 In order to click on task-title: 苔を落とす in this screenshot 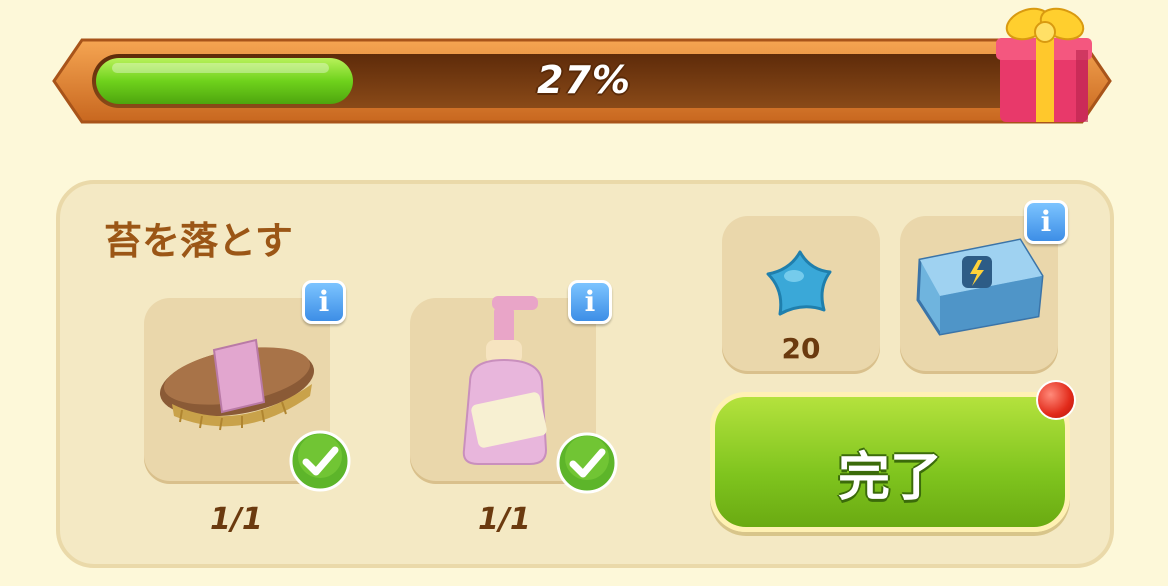, I will do `click(198, 241)`.